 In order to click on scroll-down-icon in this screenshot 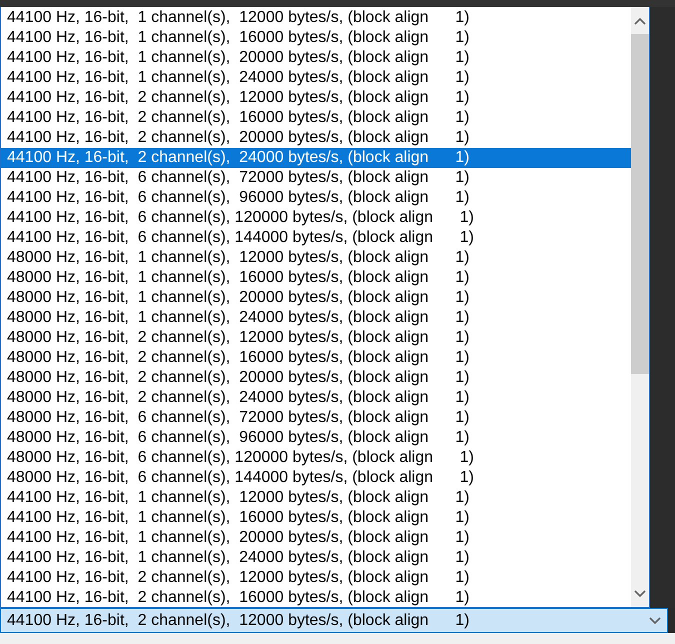, I will do `click(640, 594)`.